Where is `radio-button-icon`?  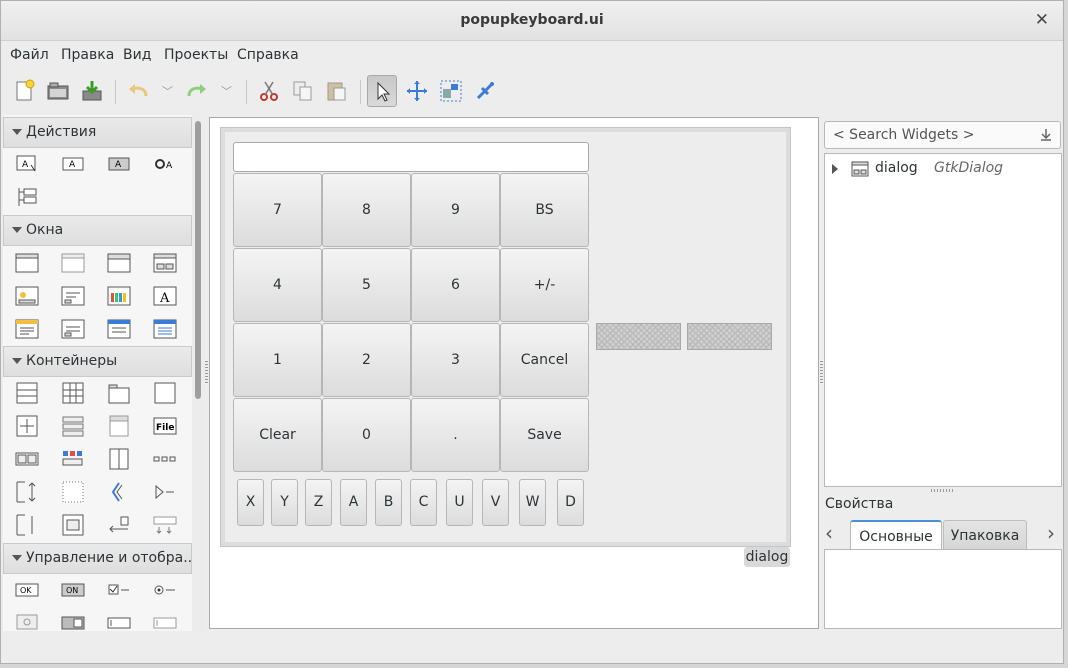 radio-button-icon is located at coordinates (165, 590).